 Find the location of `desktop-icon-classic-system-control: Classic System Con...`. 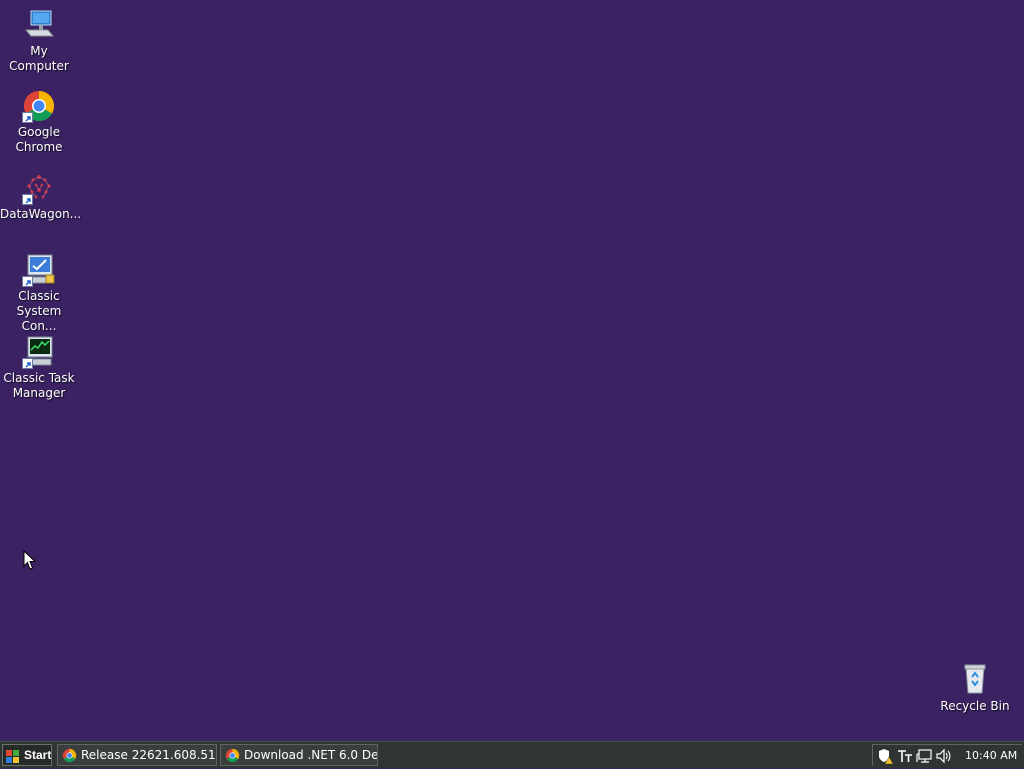

desktop-icon-classic-system-control: Classic System Con... is located at coordinates (39, 293).